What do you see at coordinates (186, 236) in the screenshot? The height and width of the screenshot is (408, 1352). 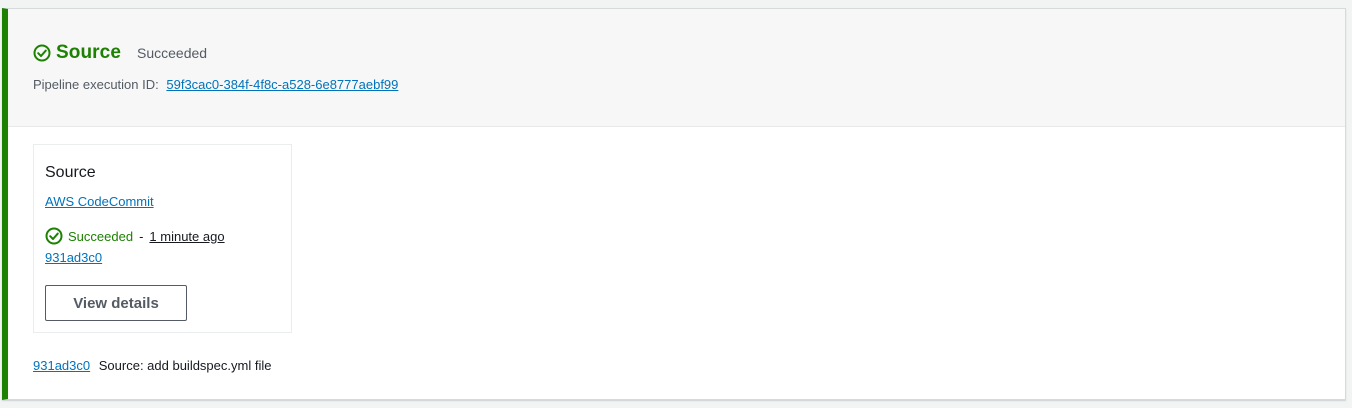 I see `time-ago: 1 minute ago` at bounding box center [186, 236].